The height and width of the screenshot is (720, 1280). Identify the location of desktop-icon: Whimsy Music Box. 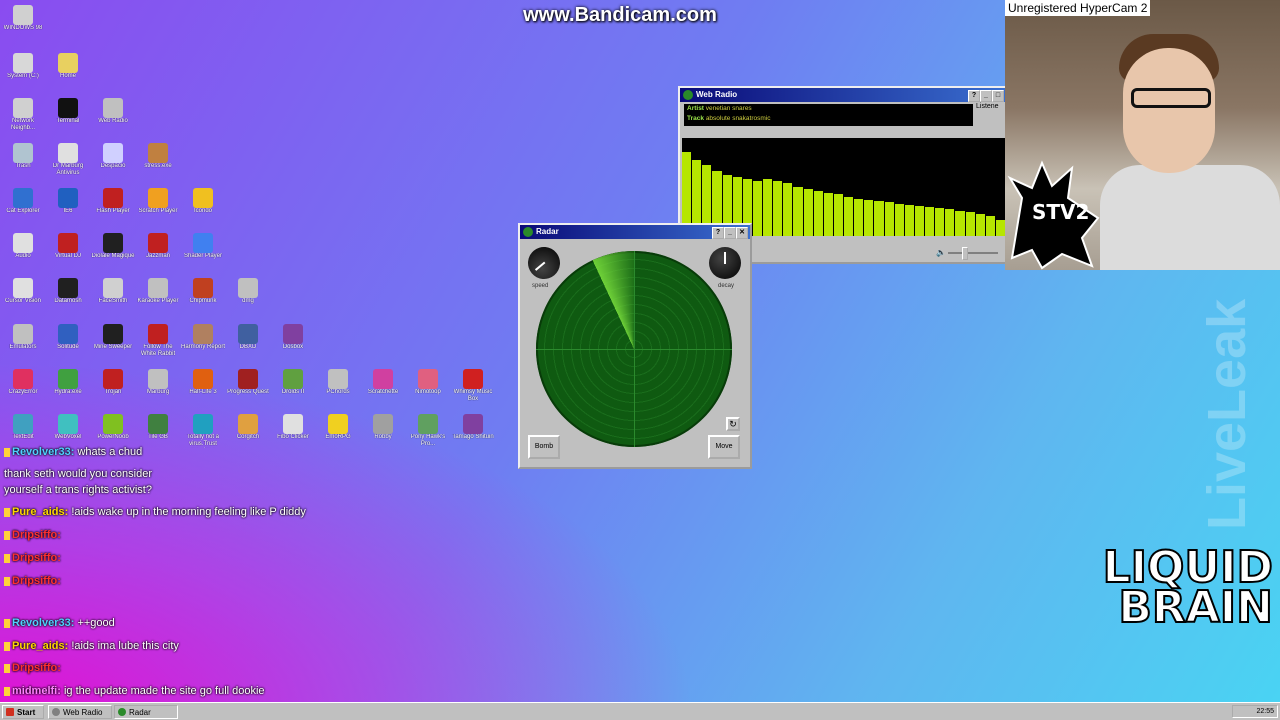
(473, 390).